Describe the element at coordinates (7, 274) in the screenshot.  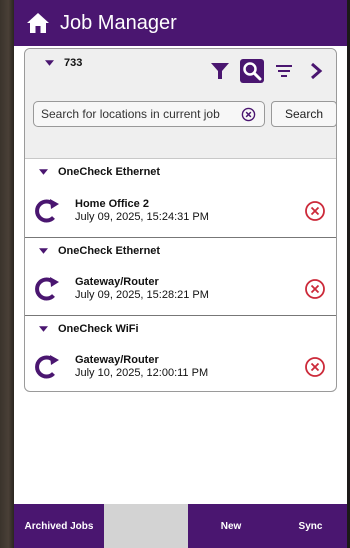
I see `device-bezel-left` at that location.